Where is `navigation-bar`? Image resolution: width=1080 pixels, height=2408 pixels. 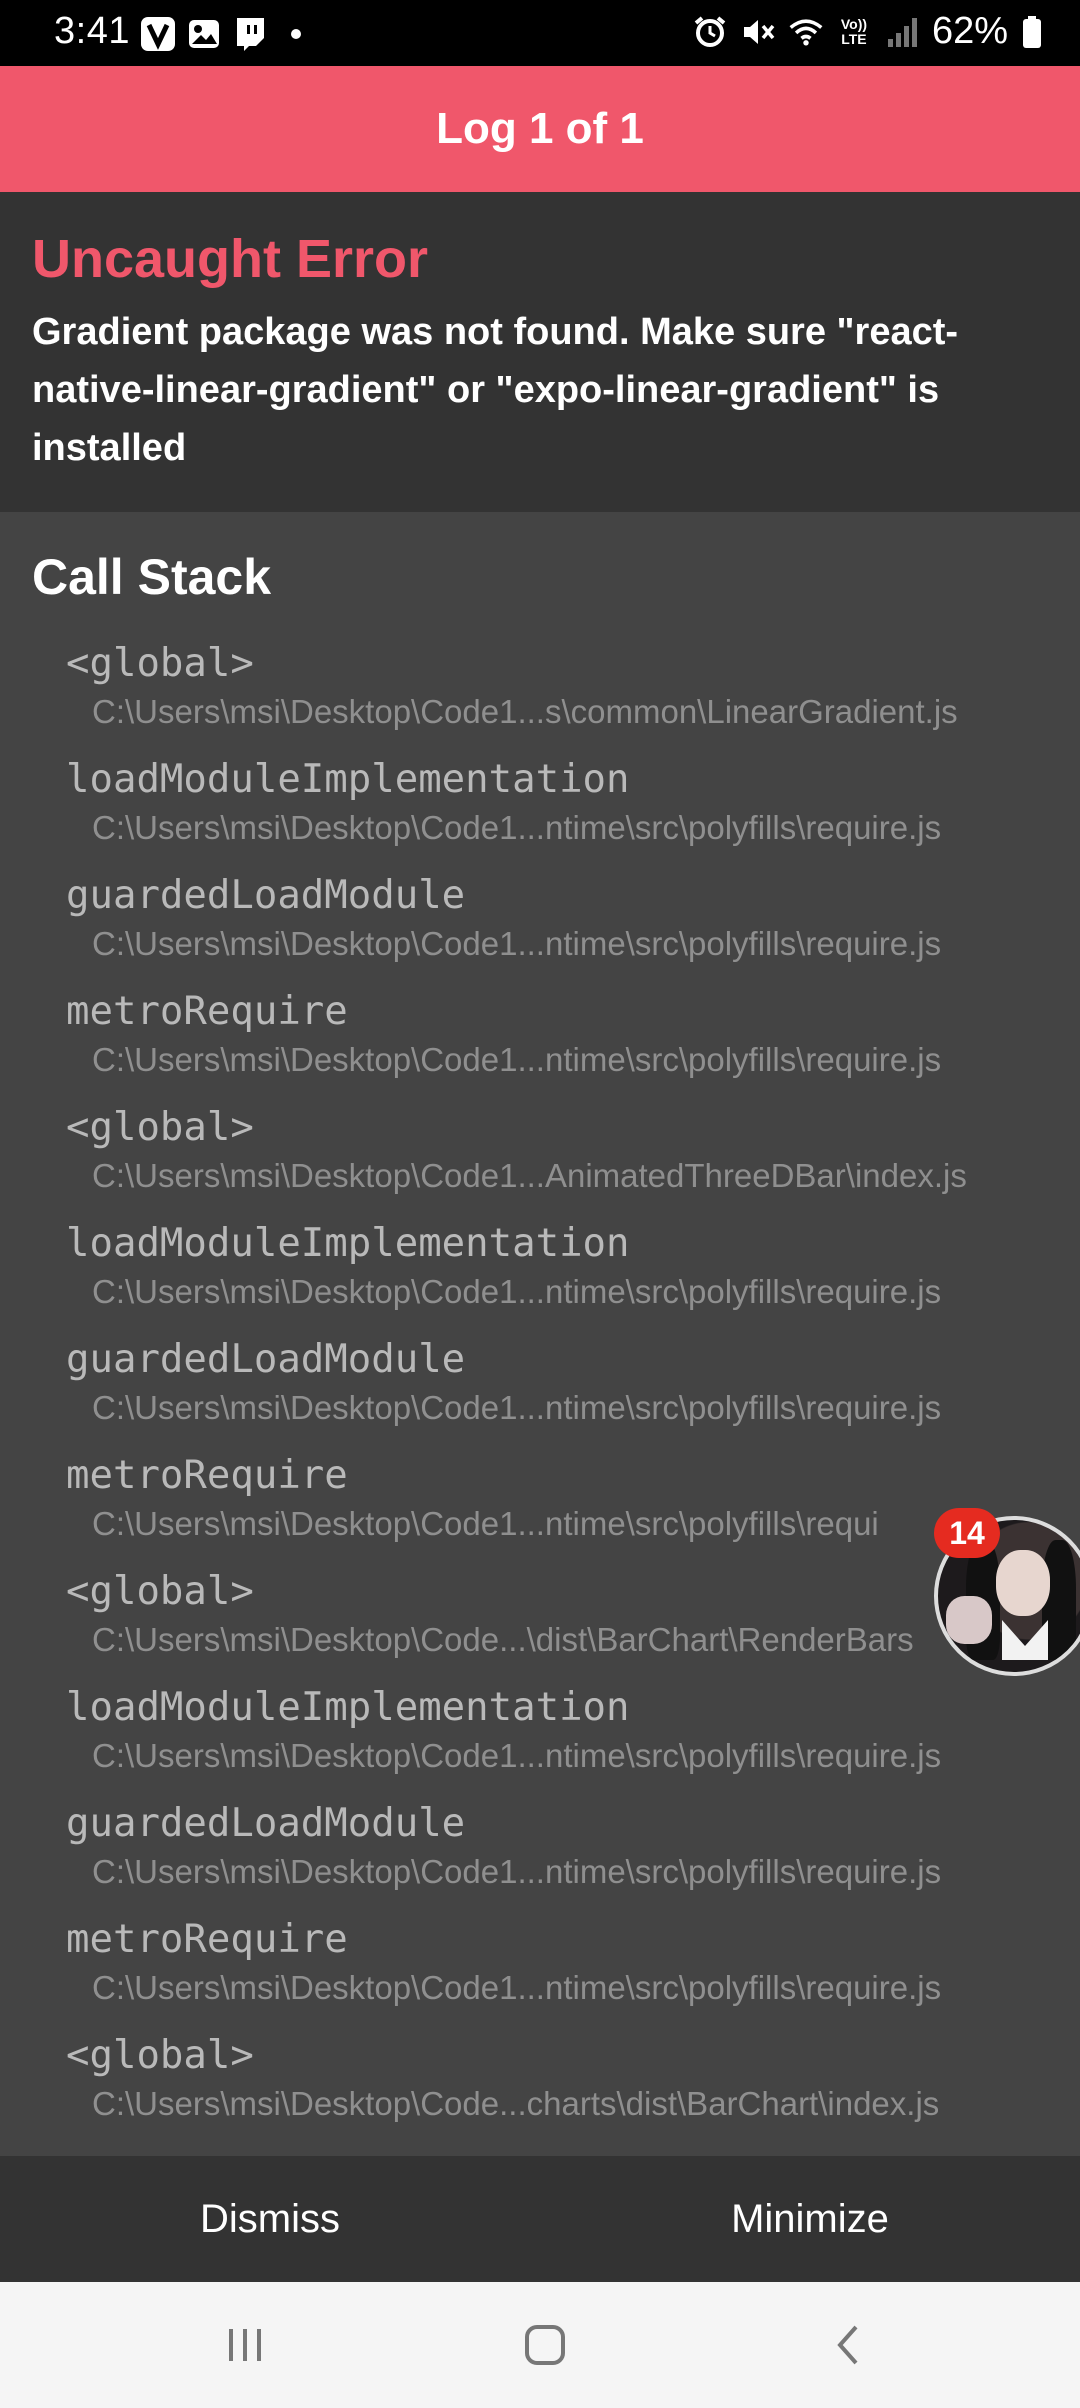
navigation-bar is located at coordinates (540, 2345).